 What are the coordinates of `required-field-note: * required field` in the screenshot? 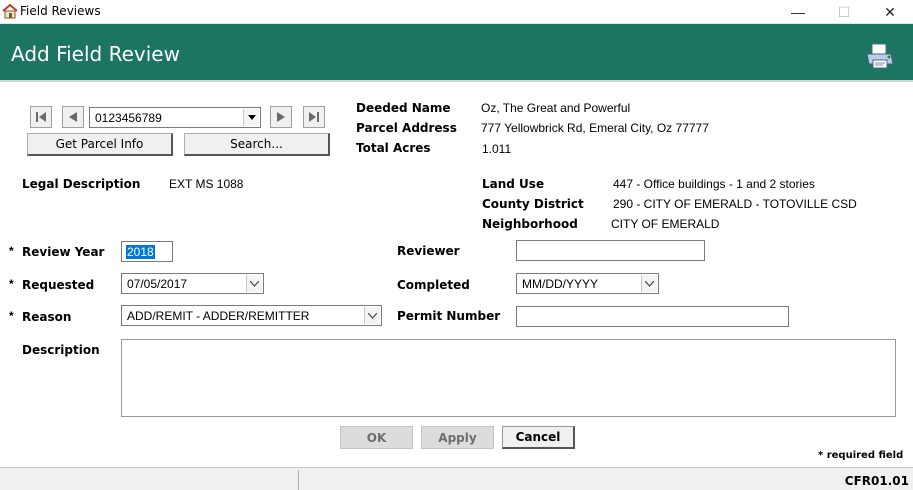 It's located at (861, 455).